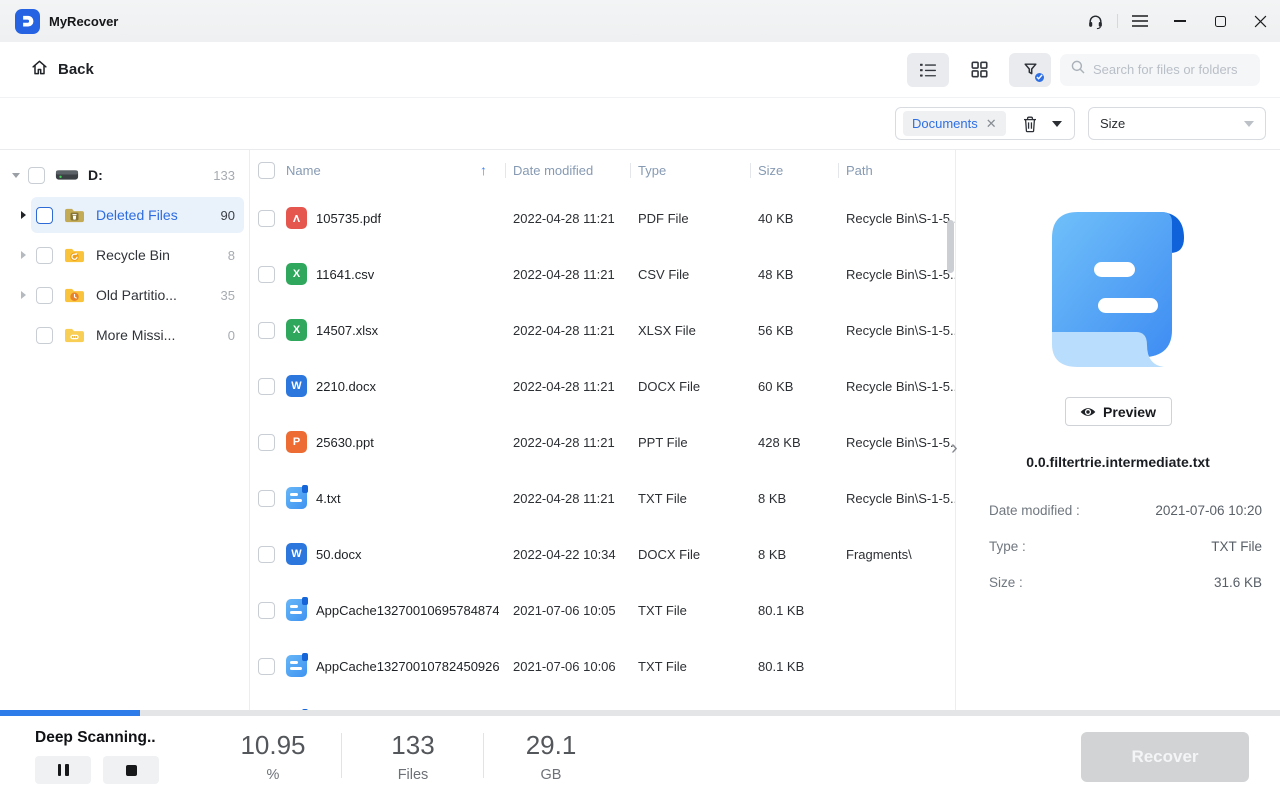 This screenshot has height=800, width=1280. What do you see at coordinates (551, 756) in the screenshot?
I see `stat-size: 29.1 GB` at bounding box center [551, 756].